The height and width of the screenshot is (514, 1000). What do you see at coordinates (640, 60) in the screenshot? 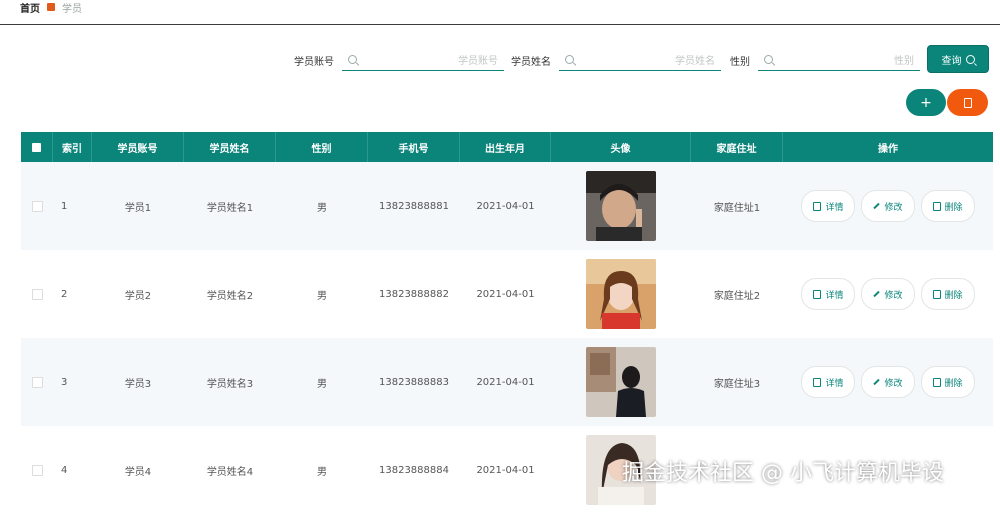
I see `name-input: 学员姓名` at bounding box center [640, 60].